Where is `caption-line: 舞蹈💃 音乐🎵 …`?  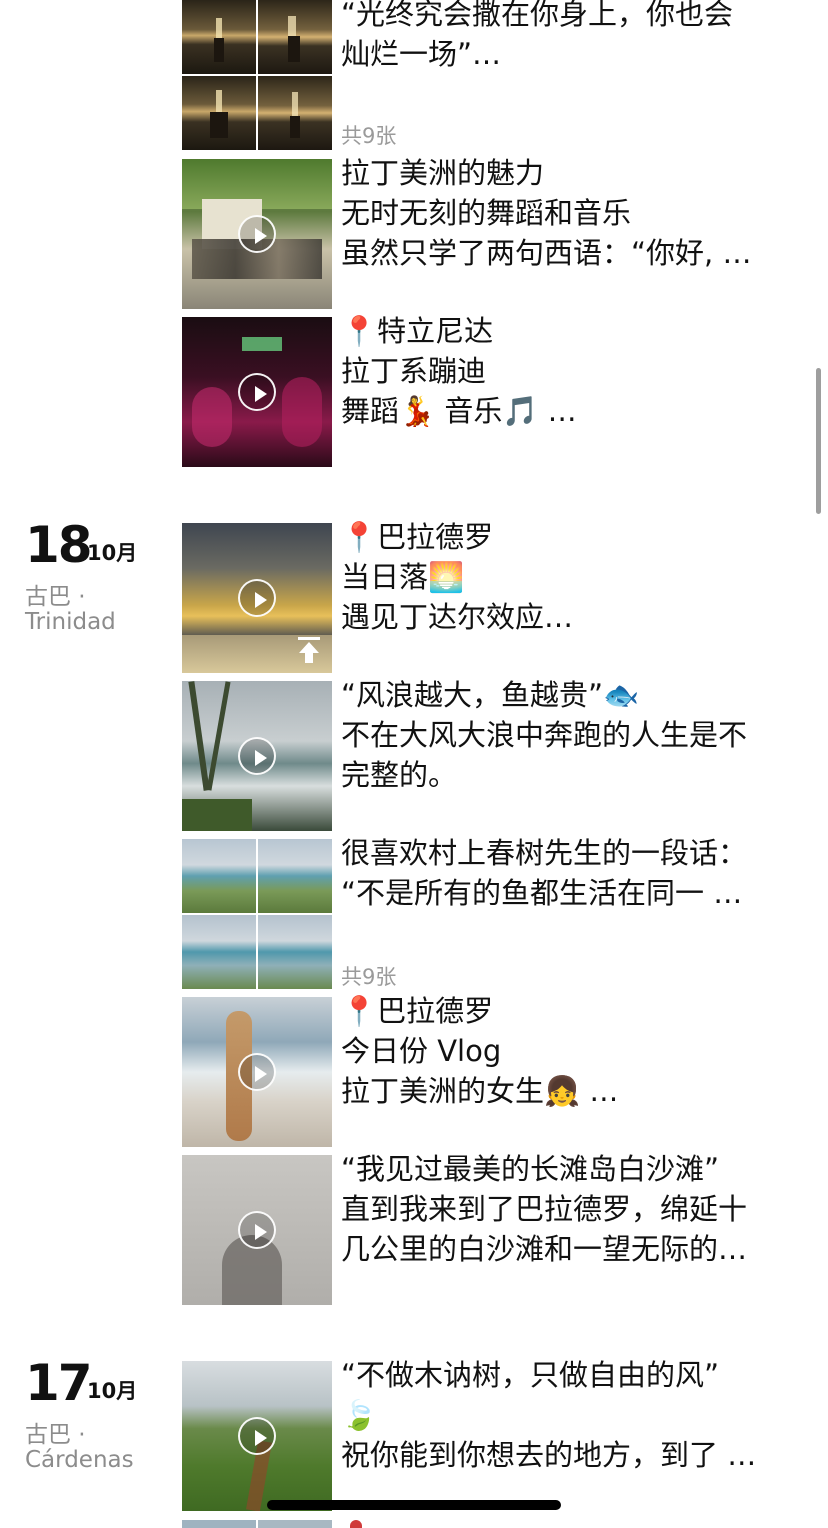 caption-line: 舞蹈💃 音乐🎵 … is located at coordinates (459, 411).